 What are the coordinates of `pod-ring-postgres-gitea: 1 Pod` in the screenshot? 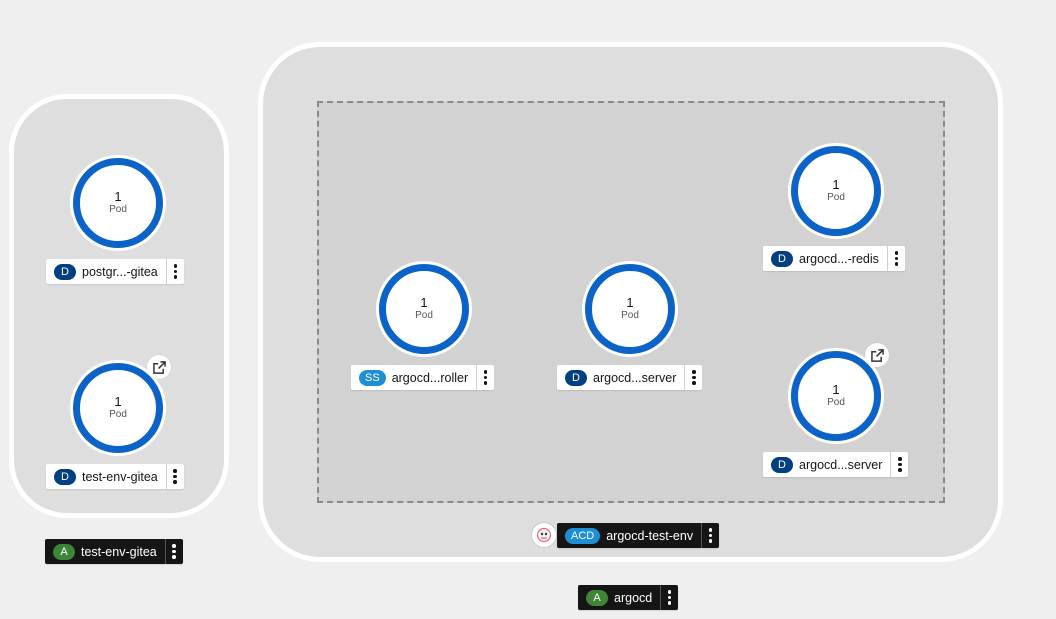 It's located at (118, 203).